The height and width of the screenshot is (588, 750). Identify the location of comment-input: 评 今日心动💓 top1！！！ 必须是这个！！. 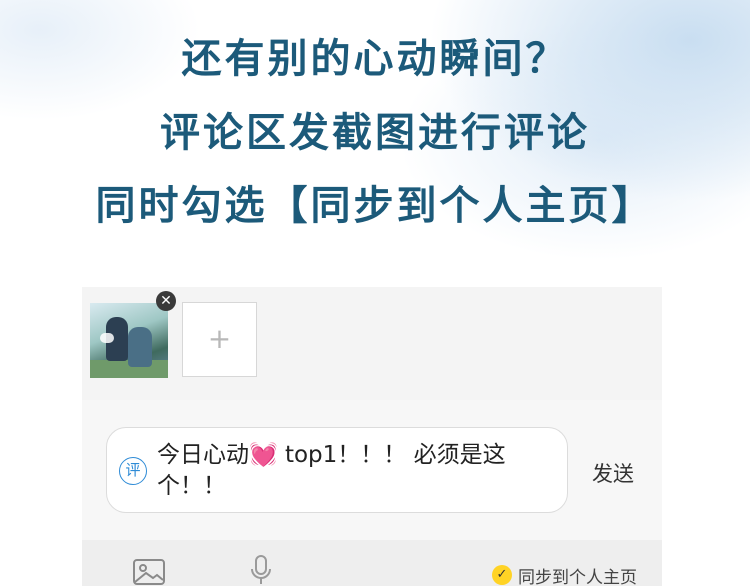
(337, 470).